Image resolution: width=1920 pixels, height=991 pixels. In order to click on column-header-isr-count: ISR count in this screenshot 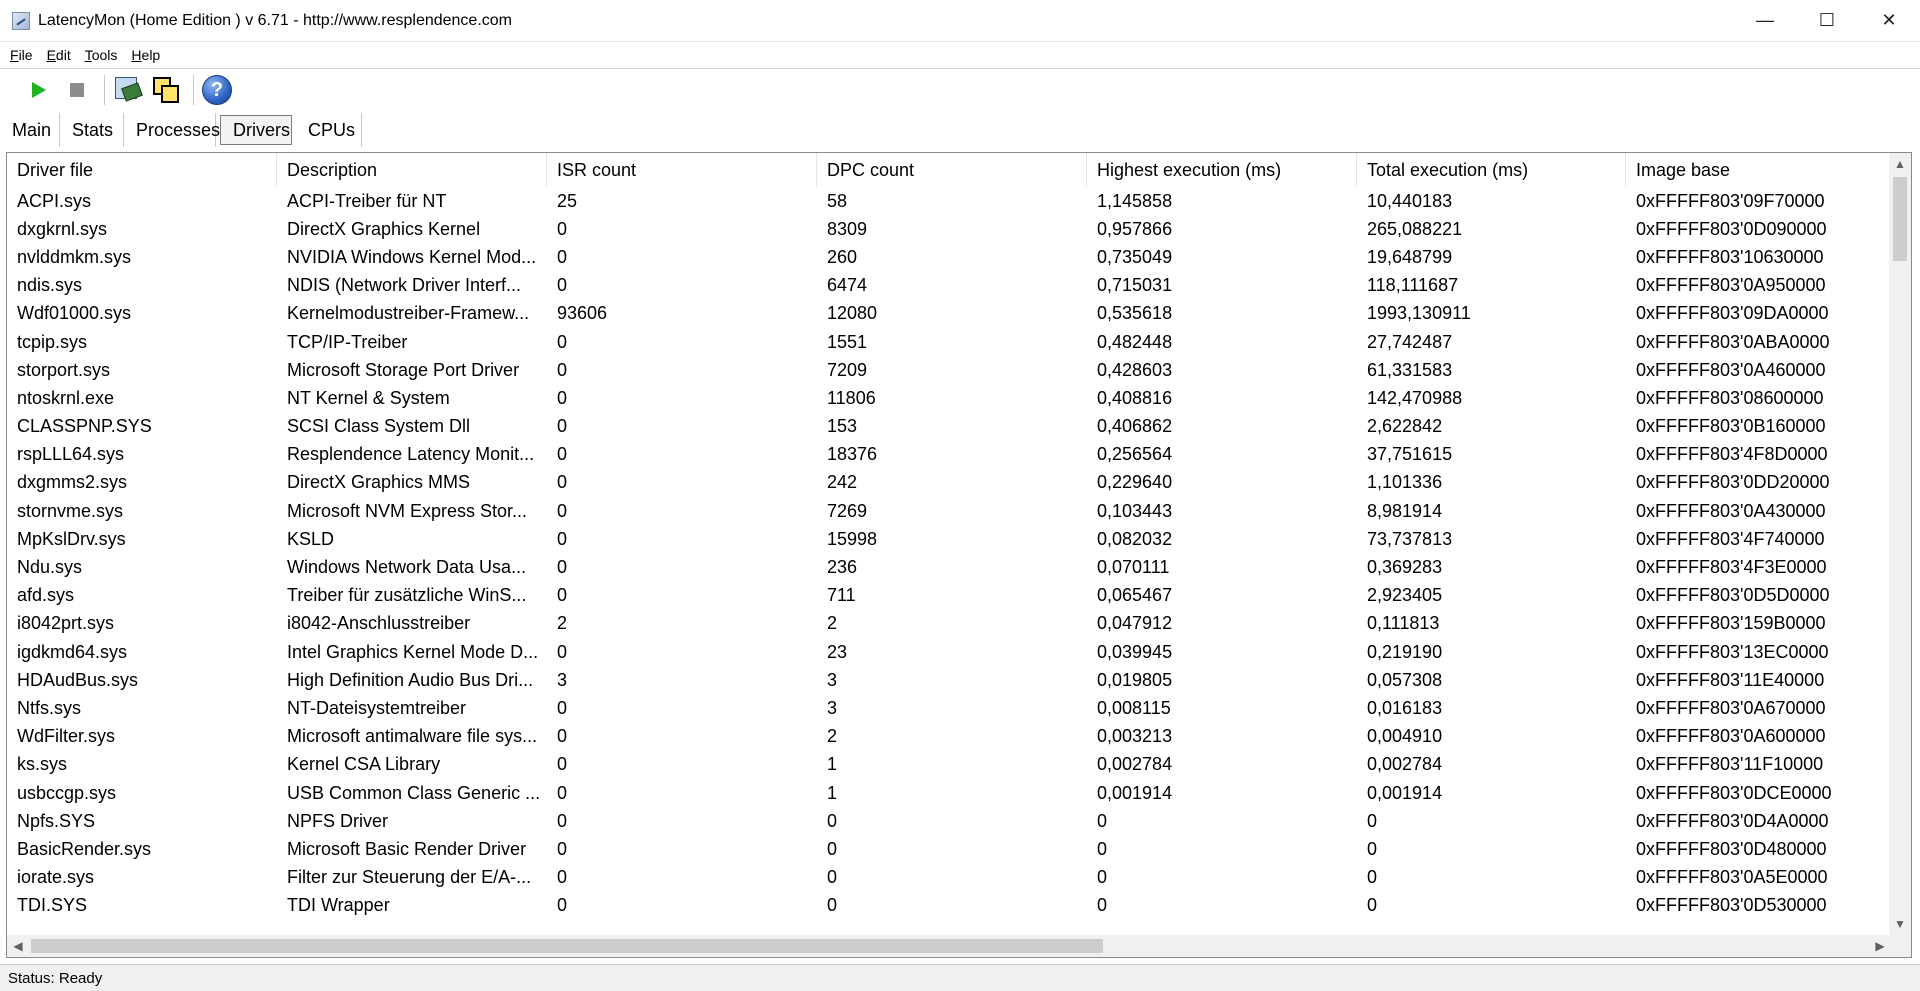, I will do `click(682, 170)`.